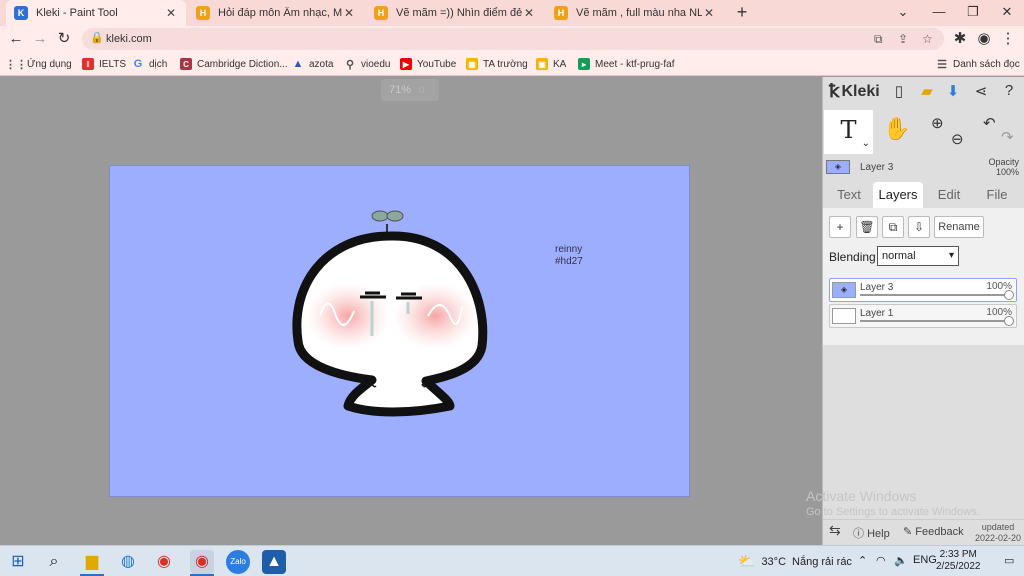  I want to click on wifi-icon: ◠, so click(881, 560).